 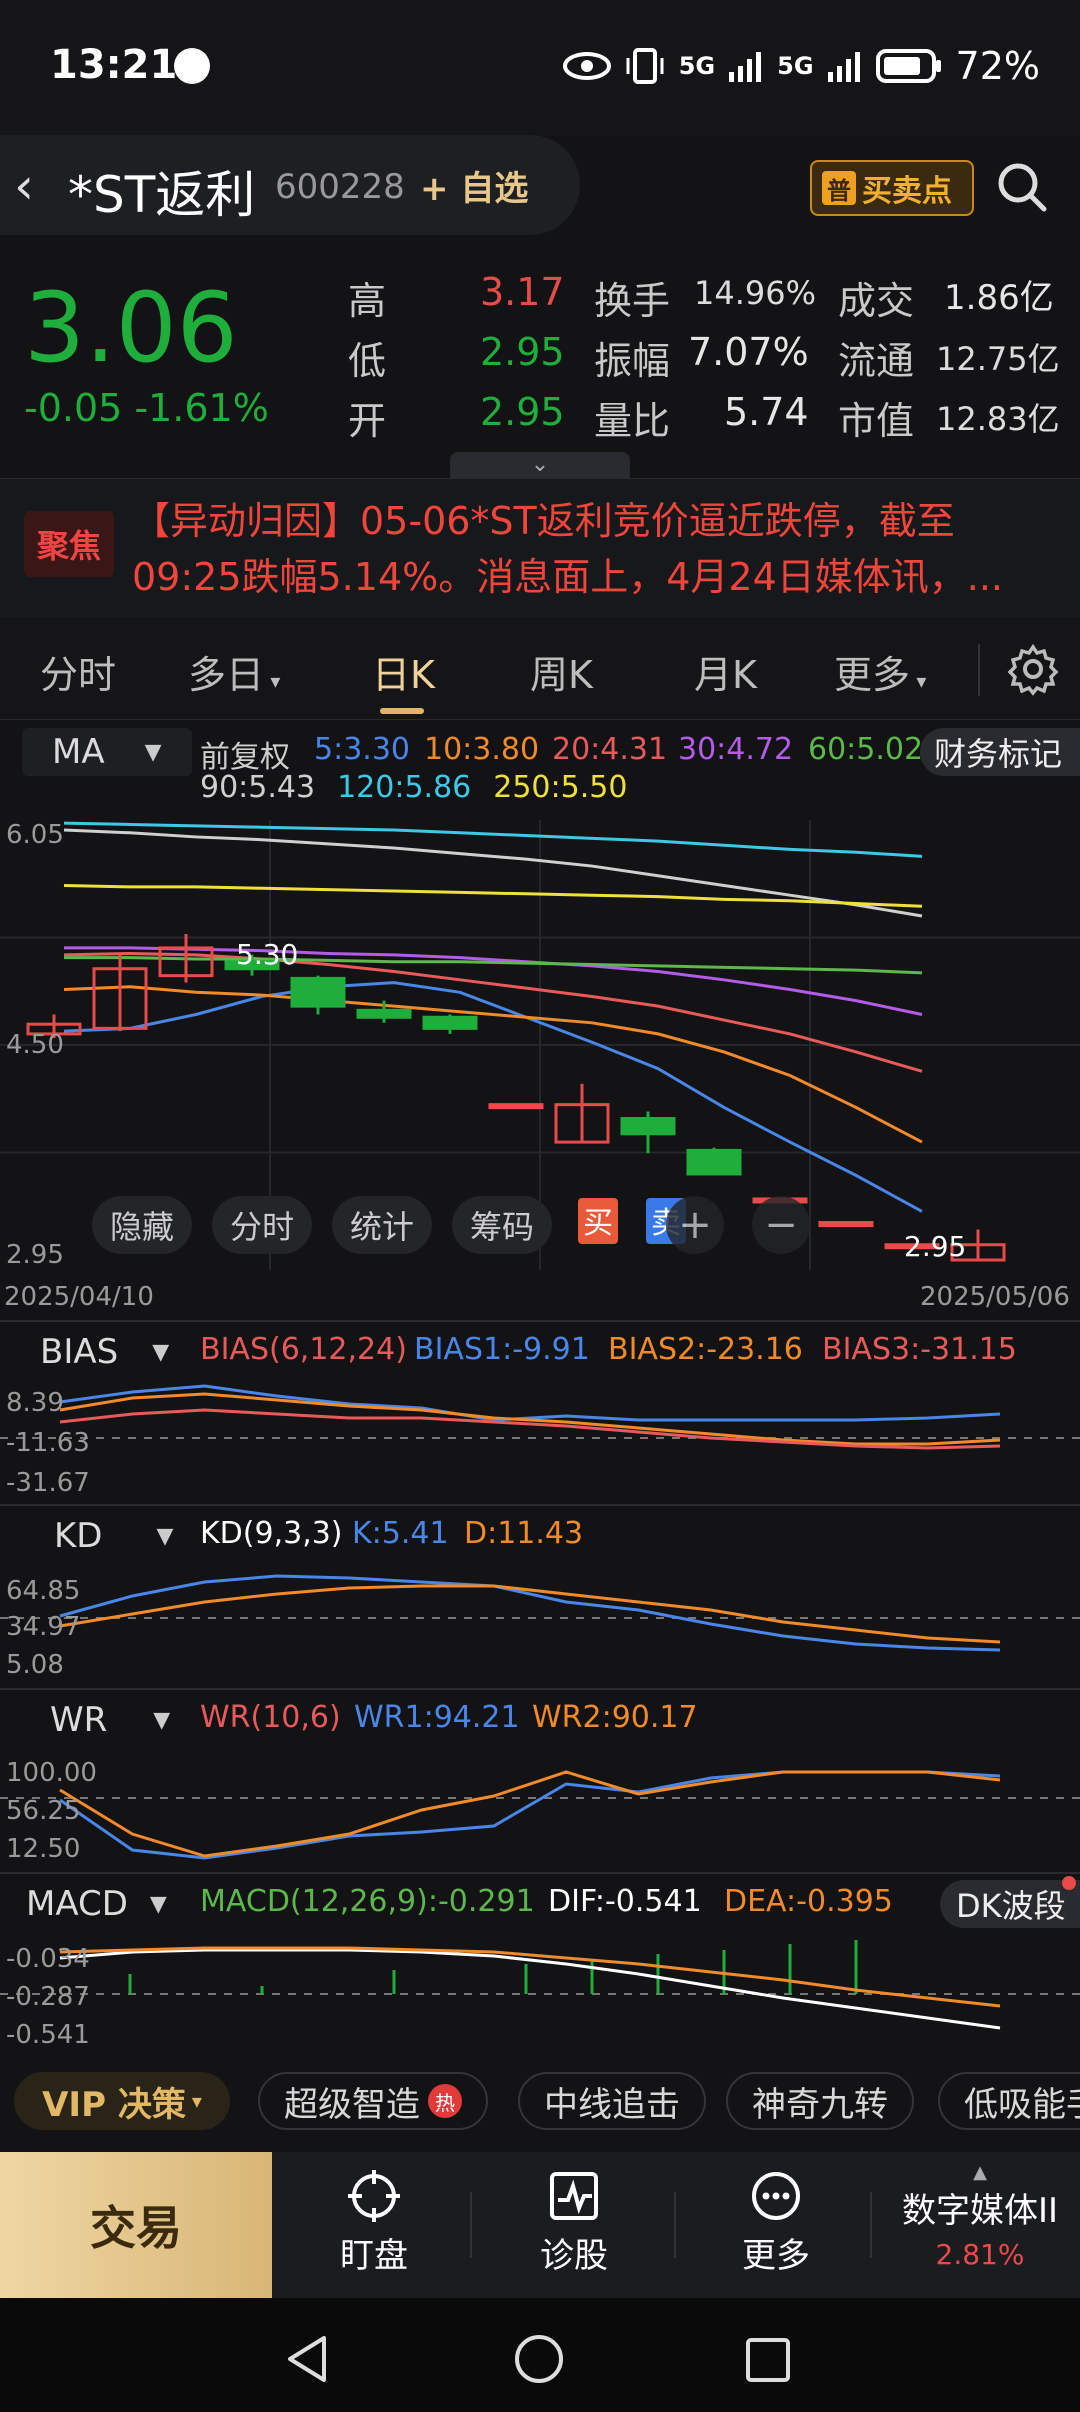 I want to click on strategy-chip-midline: 中线追击, so click(x=612, y=2101).